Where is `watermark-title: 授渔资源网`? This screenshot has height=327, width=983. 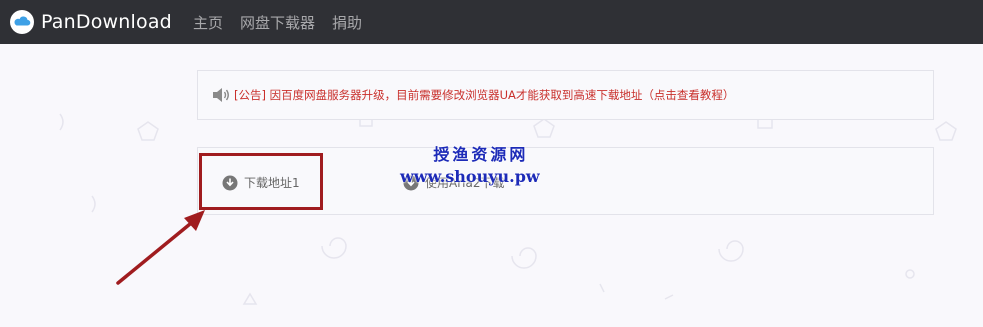
watermark-title: 授渔资源网 is located at coordinates (481, 154).